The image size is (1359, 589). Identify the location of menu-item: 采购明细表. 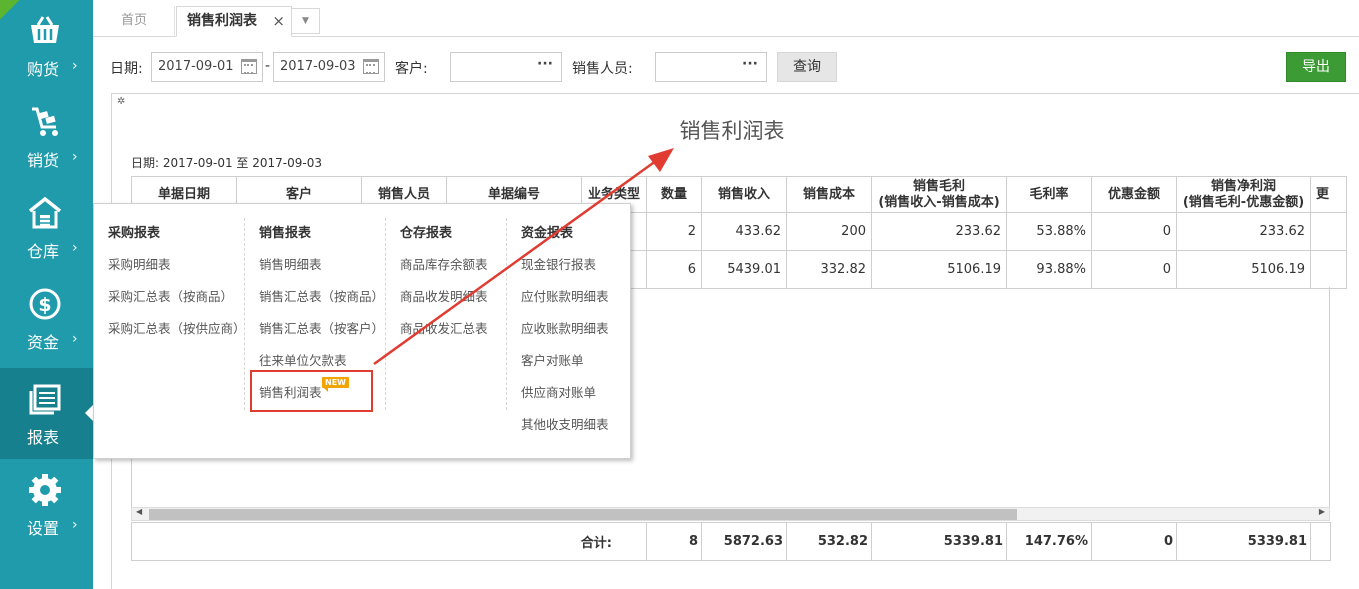
(139, 263).